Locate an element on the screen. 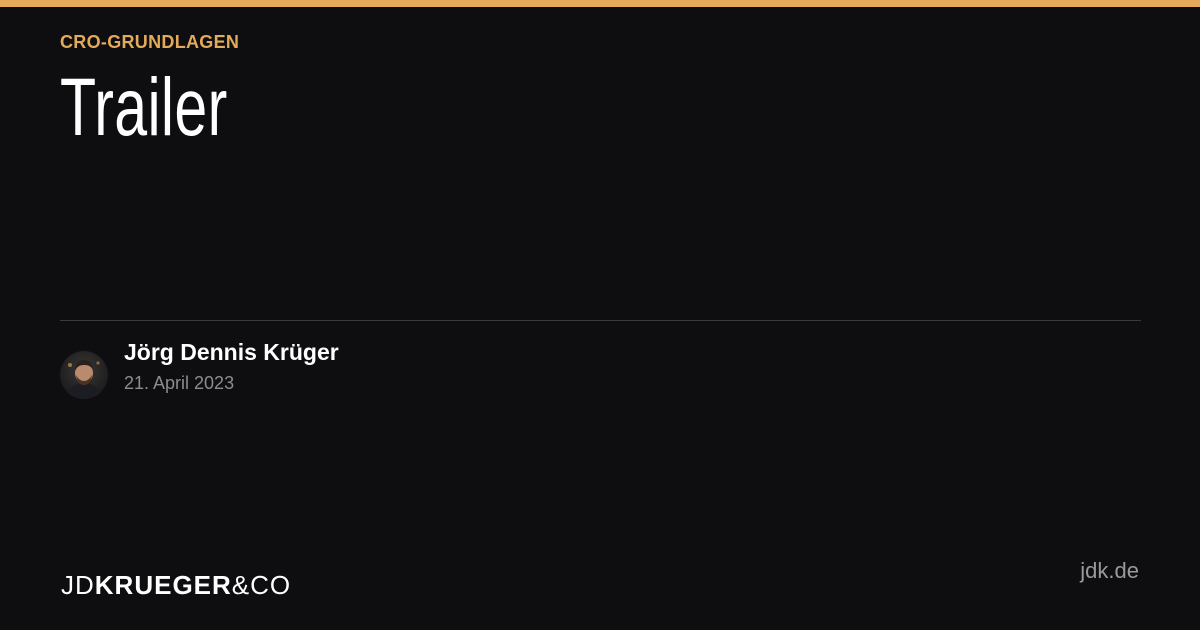 The width and height of the screenshot is (1200, 630). author-name: Jörg Dennis Krüger is located at coordinates (231, 352).